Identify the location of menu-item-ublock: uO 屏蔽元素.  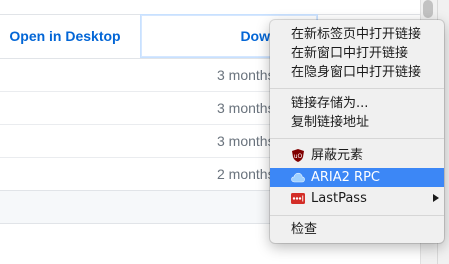
(357, 155).